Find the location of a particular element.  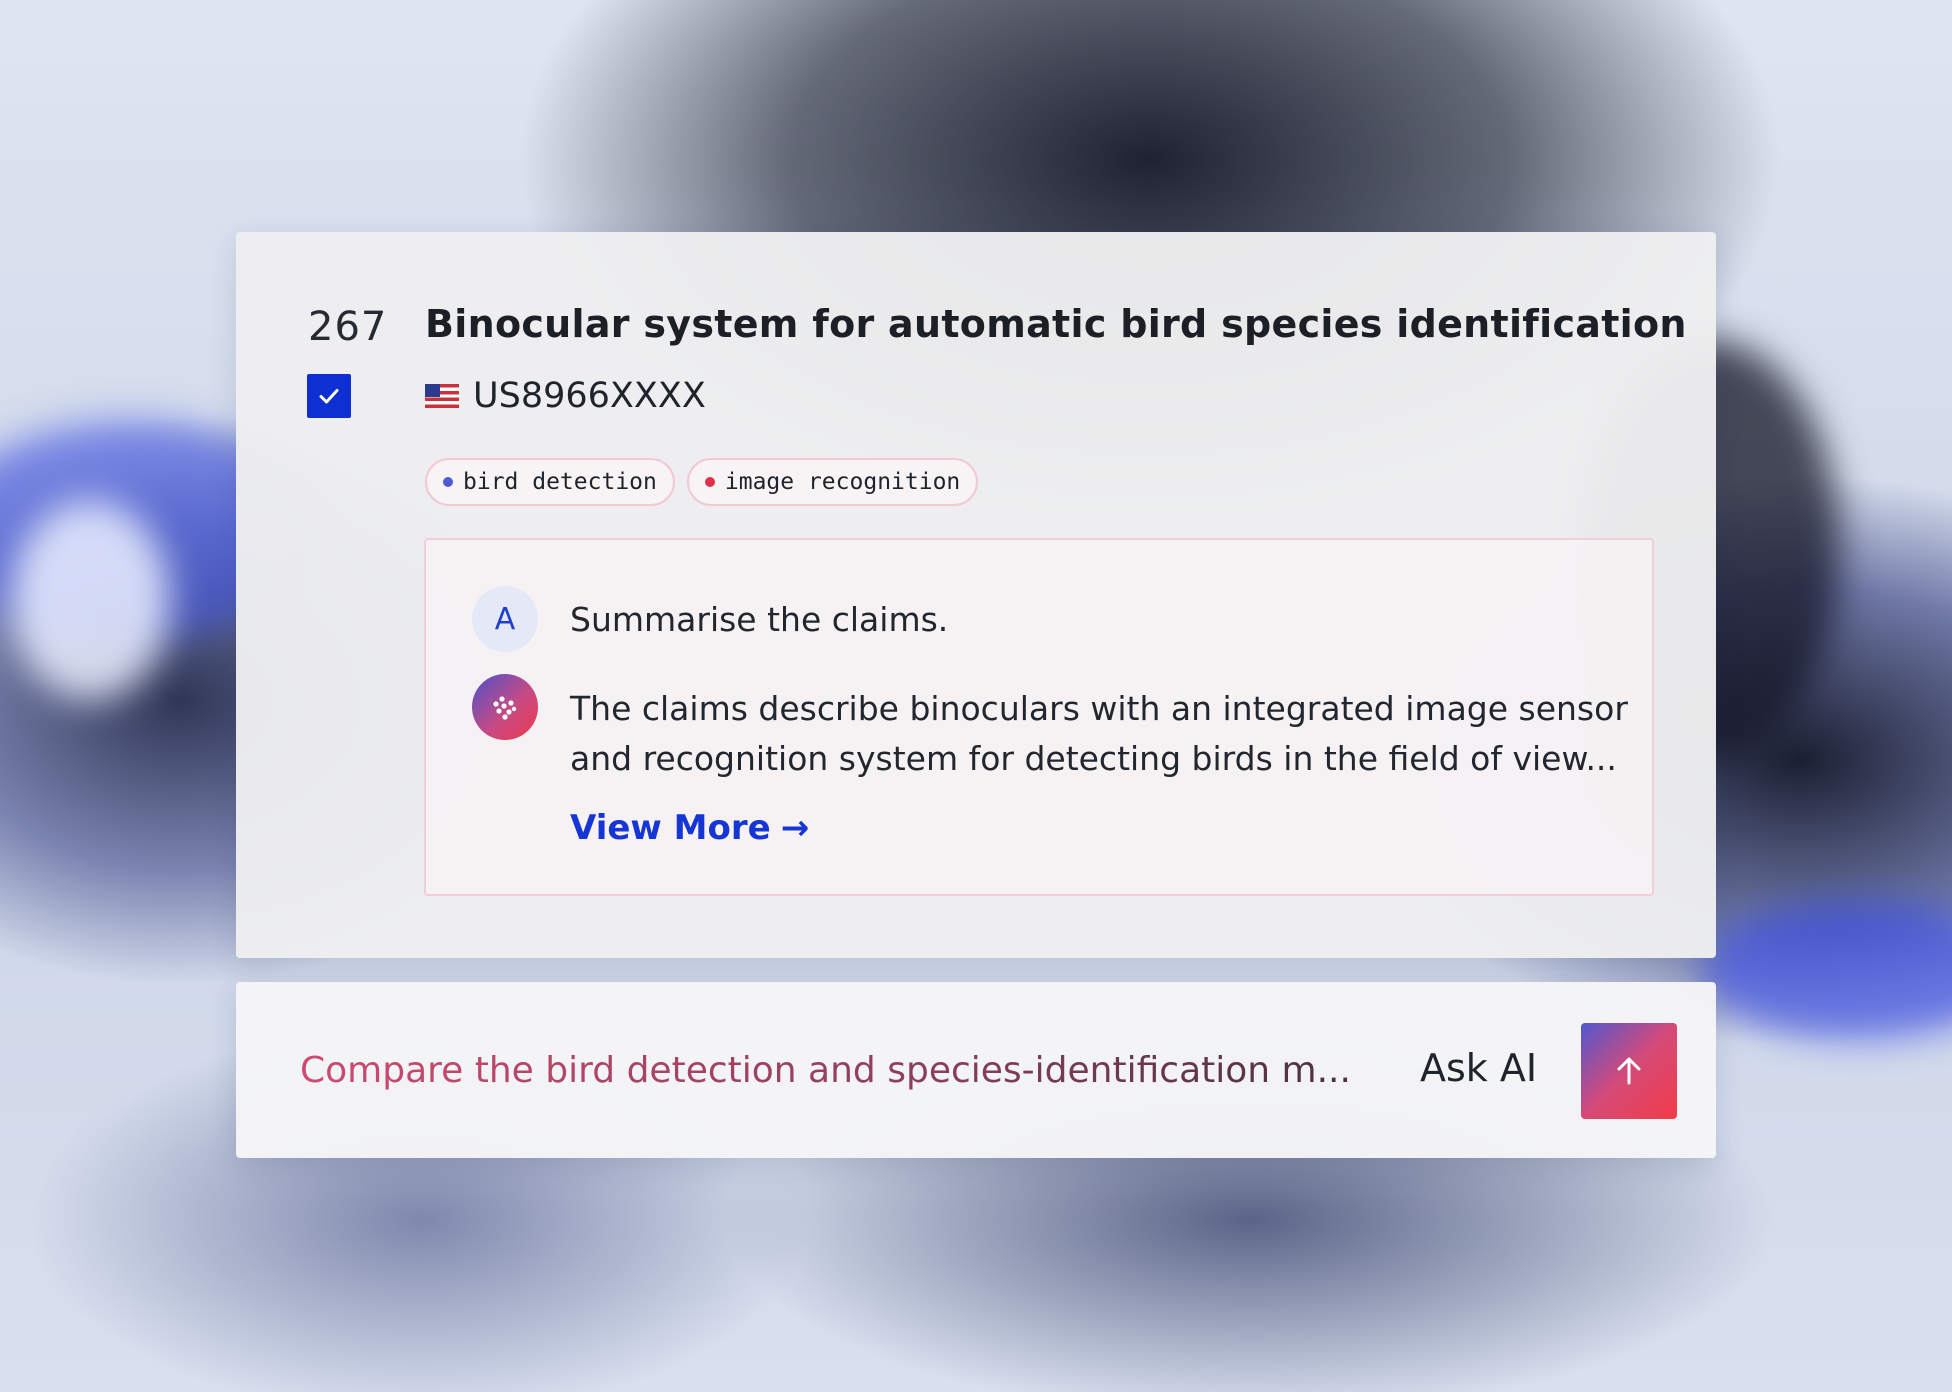

tag-list: bird detection image recognition is located at coordinates (702, 482).